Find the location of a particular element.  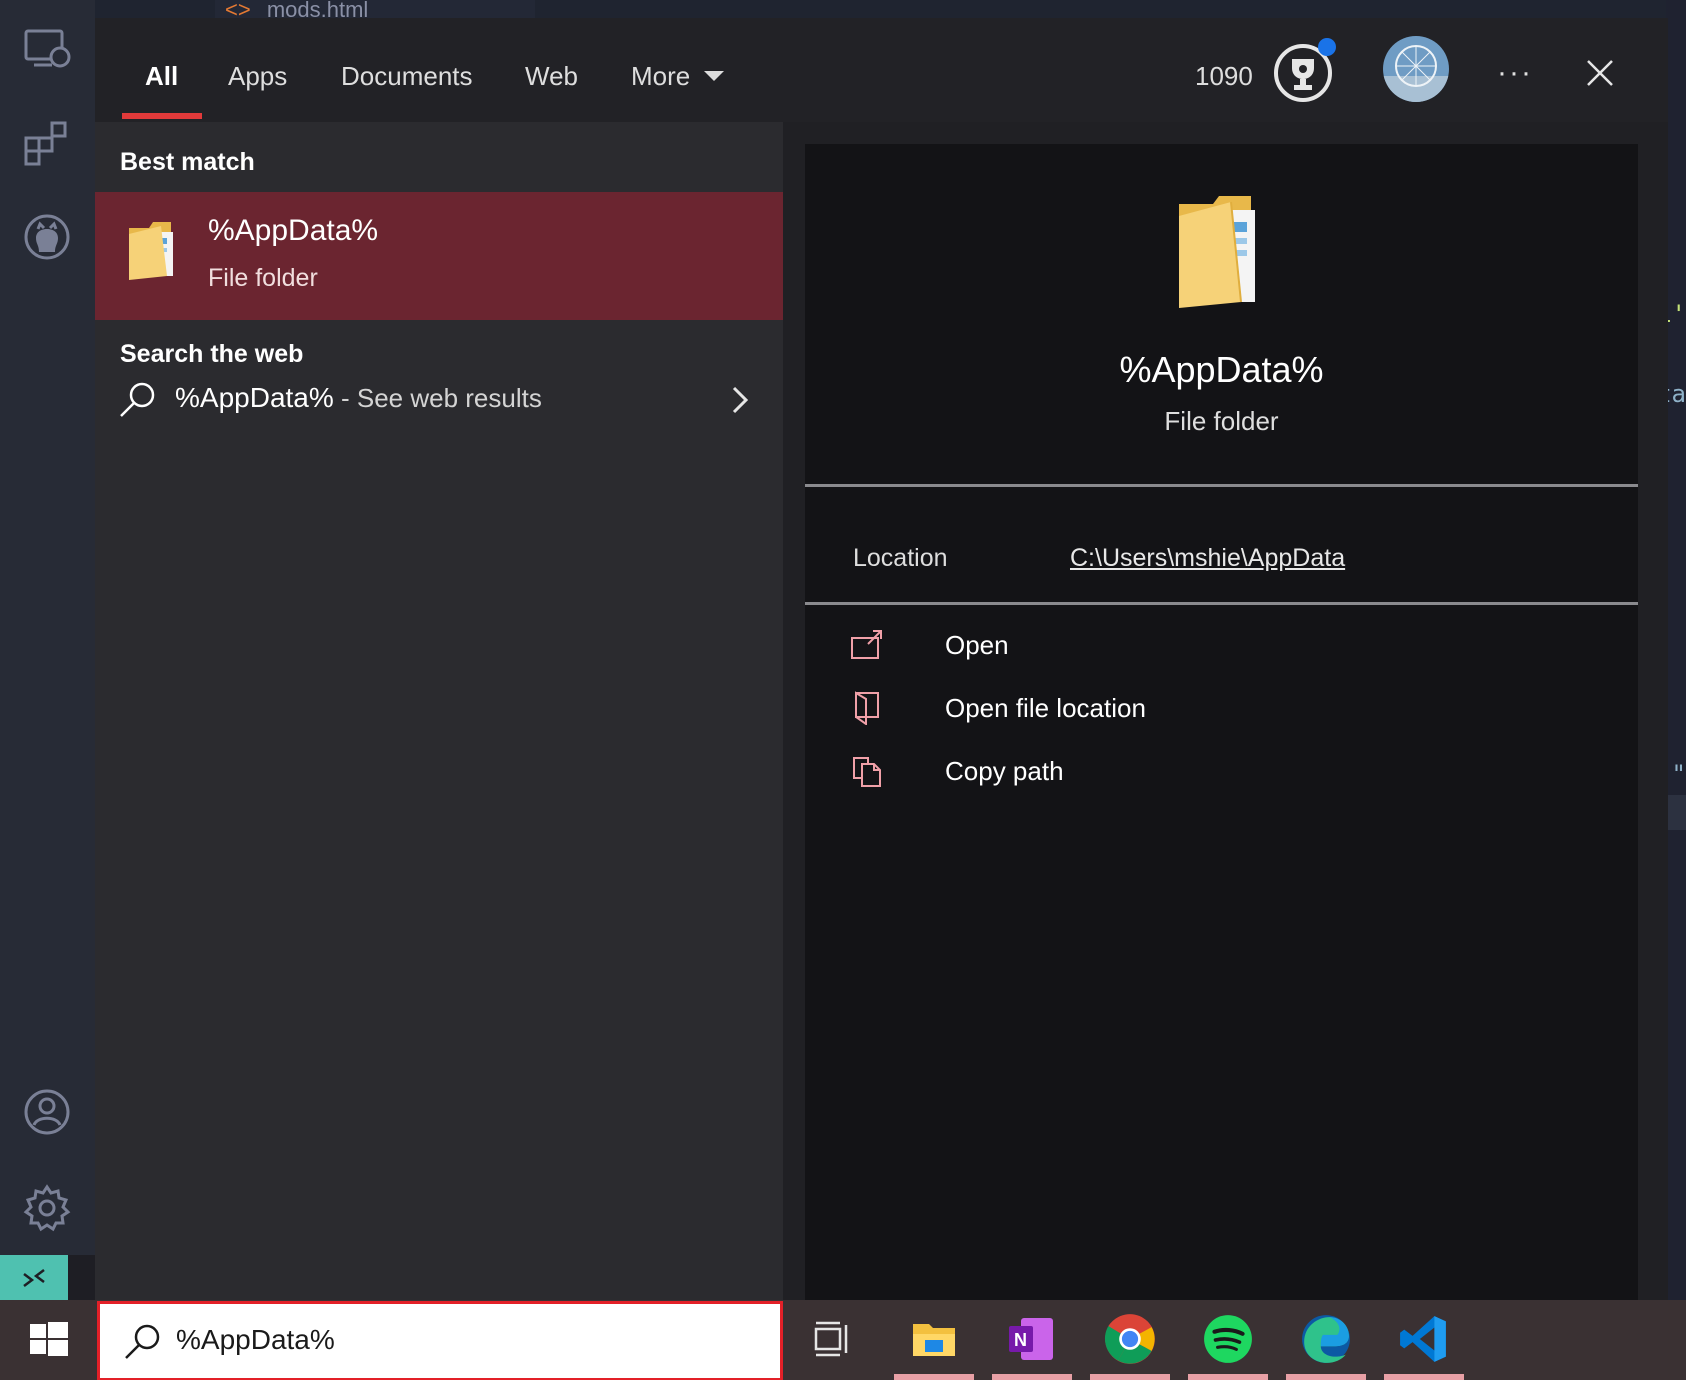

web-result-query: %AppData% is located at coordinates (254, 397).